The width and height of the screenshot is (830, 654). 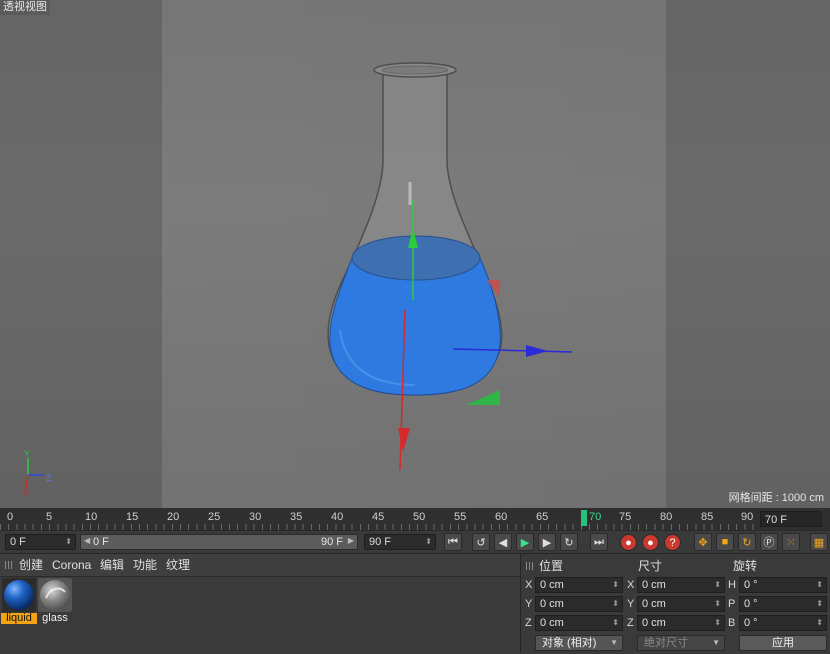 What do you see at coordinates (732, 585) in the screenshot?
I see `rotation-h-label: H` at bounding box center [732, 585].